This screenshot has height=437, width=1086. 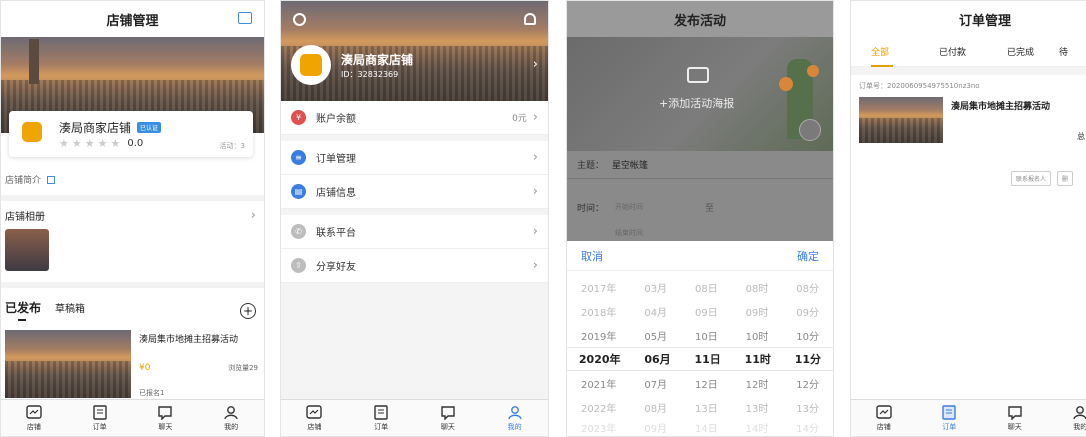 I want to click on picker-selected-row: 2020年 06月 11日 11时 11分, so click(x=700, y=359).